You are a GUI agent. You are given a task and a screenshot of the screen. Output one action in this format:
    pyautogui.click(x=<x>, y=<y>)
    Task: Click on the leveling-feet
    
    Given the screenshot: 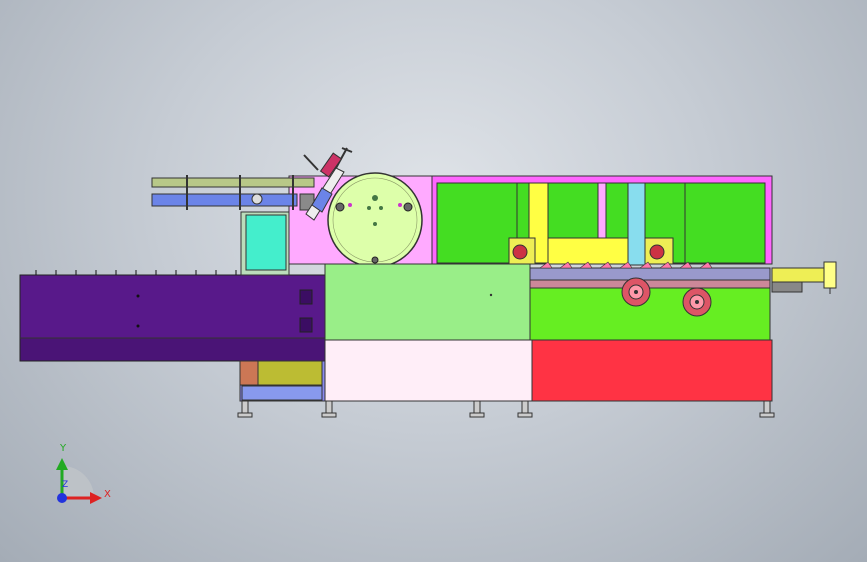 What is the action you would take?
    pyautogui.click(x=506, y=409)
    